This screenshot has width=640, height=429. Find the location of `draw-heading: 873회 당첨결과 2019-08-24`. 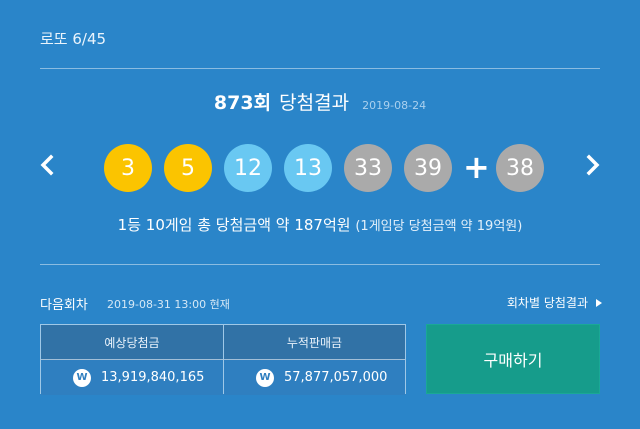

draw-heading: 873회 당첨결과 2019-08-24 is located at coordinates (320, 101).